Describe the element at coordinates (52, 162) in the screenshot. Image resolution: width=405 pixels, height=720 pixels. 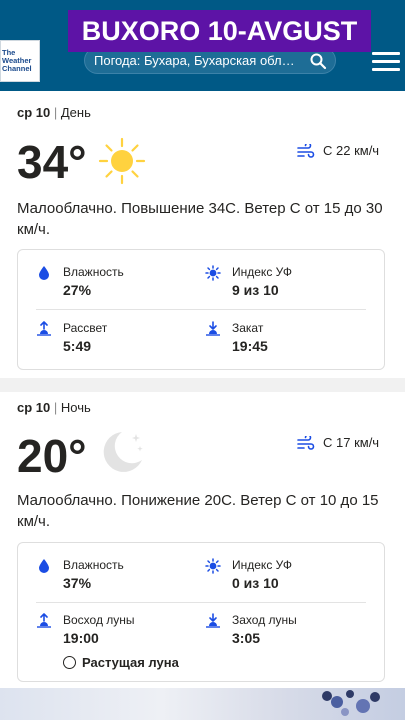
I see `day-temperature: 34°` at that location.